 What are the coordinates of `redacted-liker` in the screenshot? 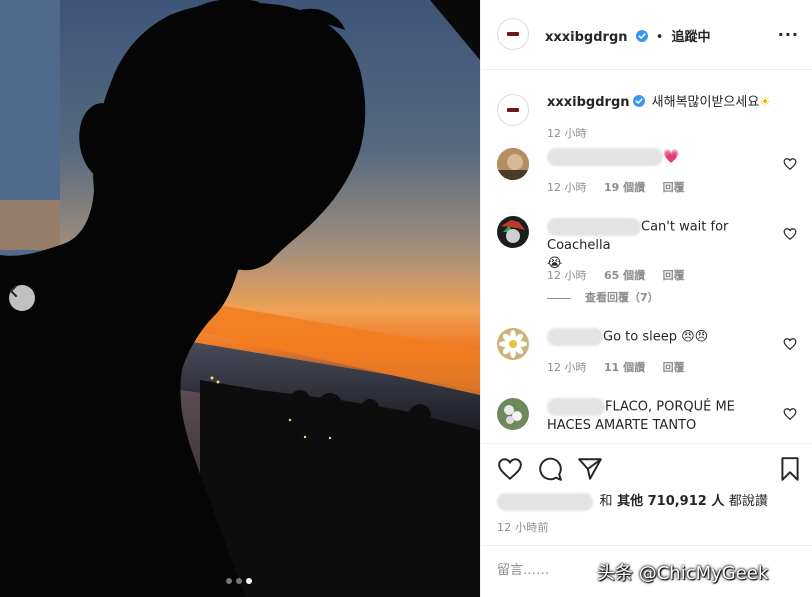 It's located at (545, 501).